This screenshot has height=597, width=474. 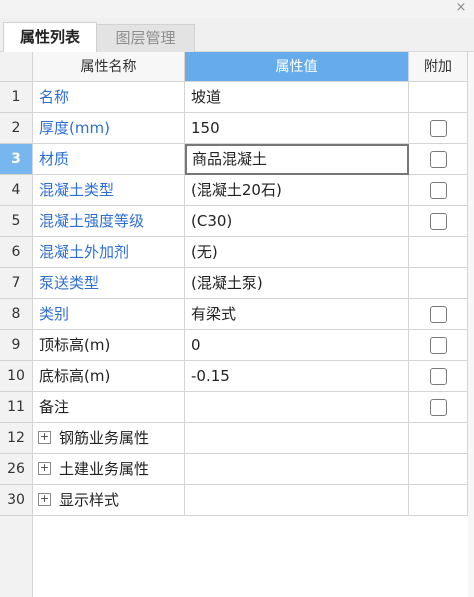 What do you see at coordinates (16, 469) in the screenshot?
I see `row-number: 26` at bounding box center [16, 469].